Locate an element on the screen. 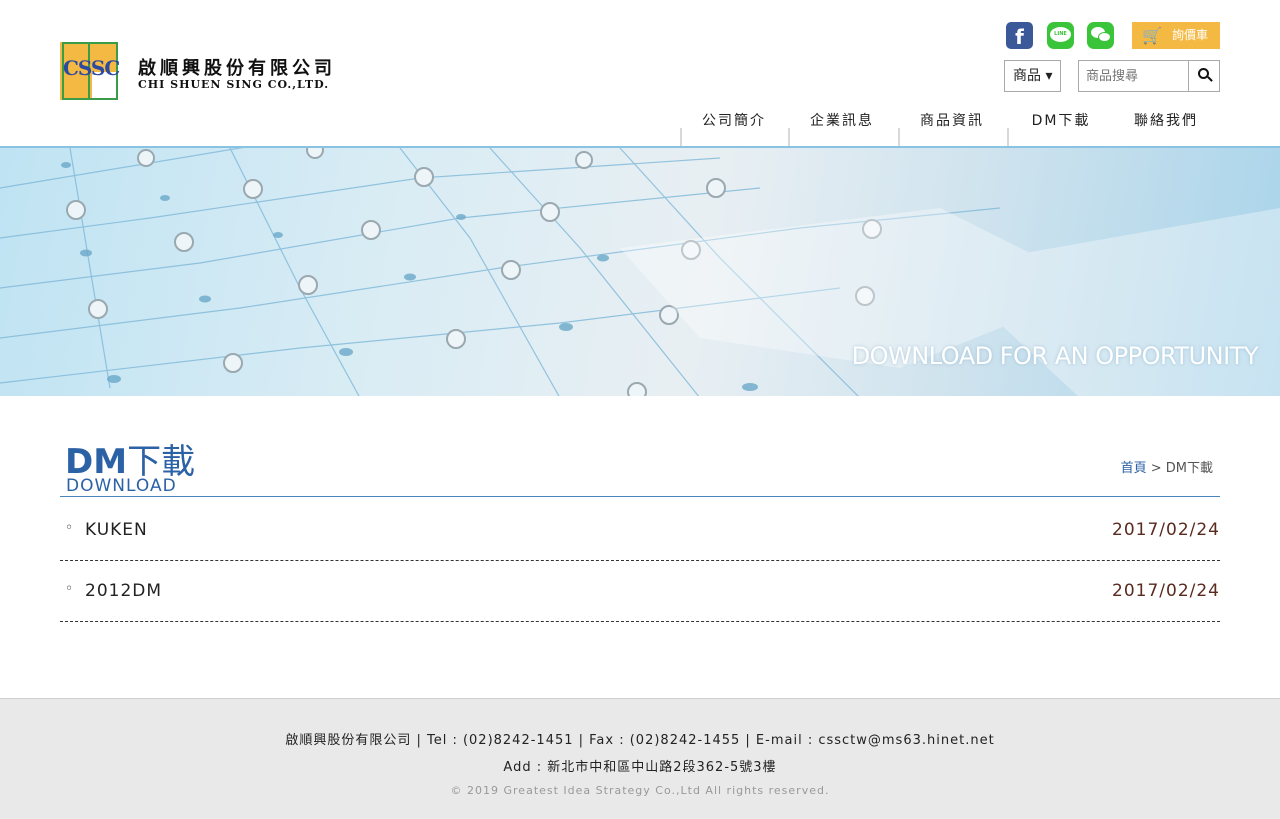 This screenshot has width=1280, height=819. company-name-cn: 啟順興股份有限公司 is located at coordinates (237, 68).